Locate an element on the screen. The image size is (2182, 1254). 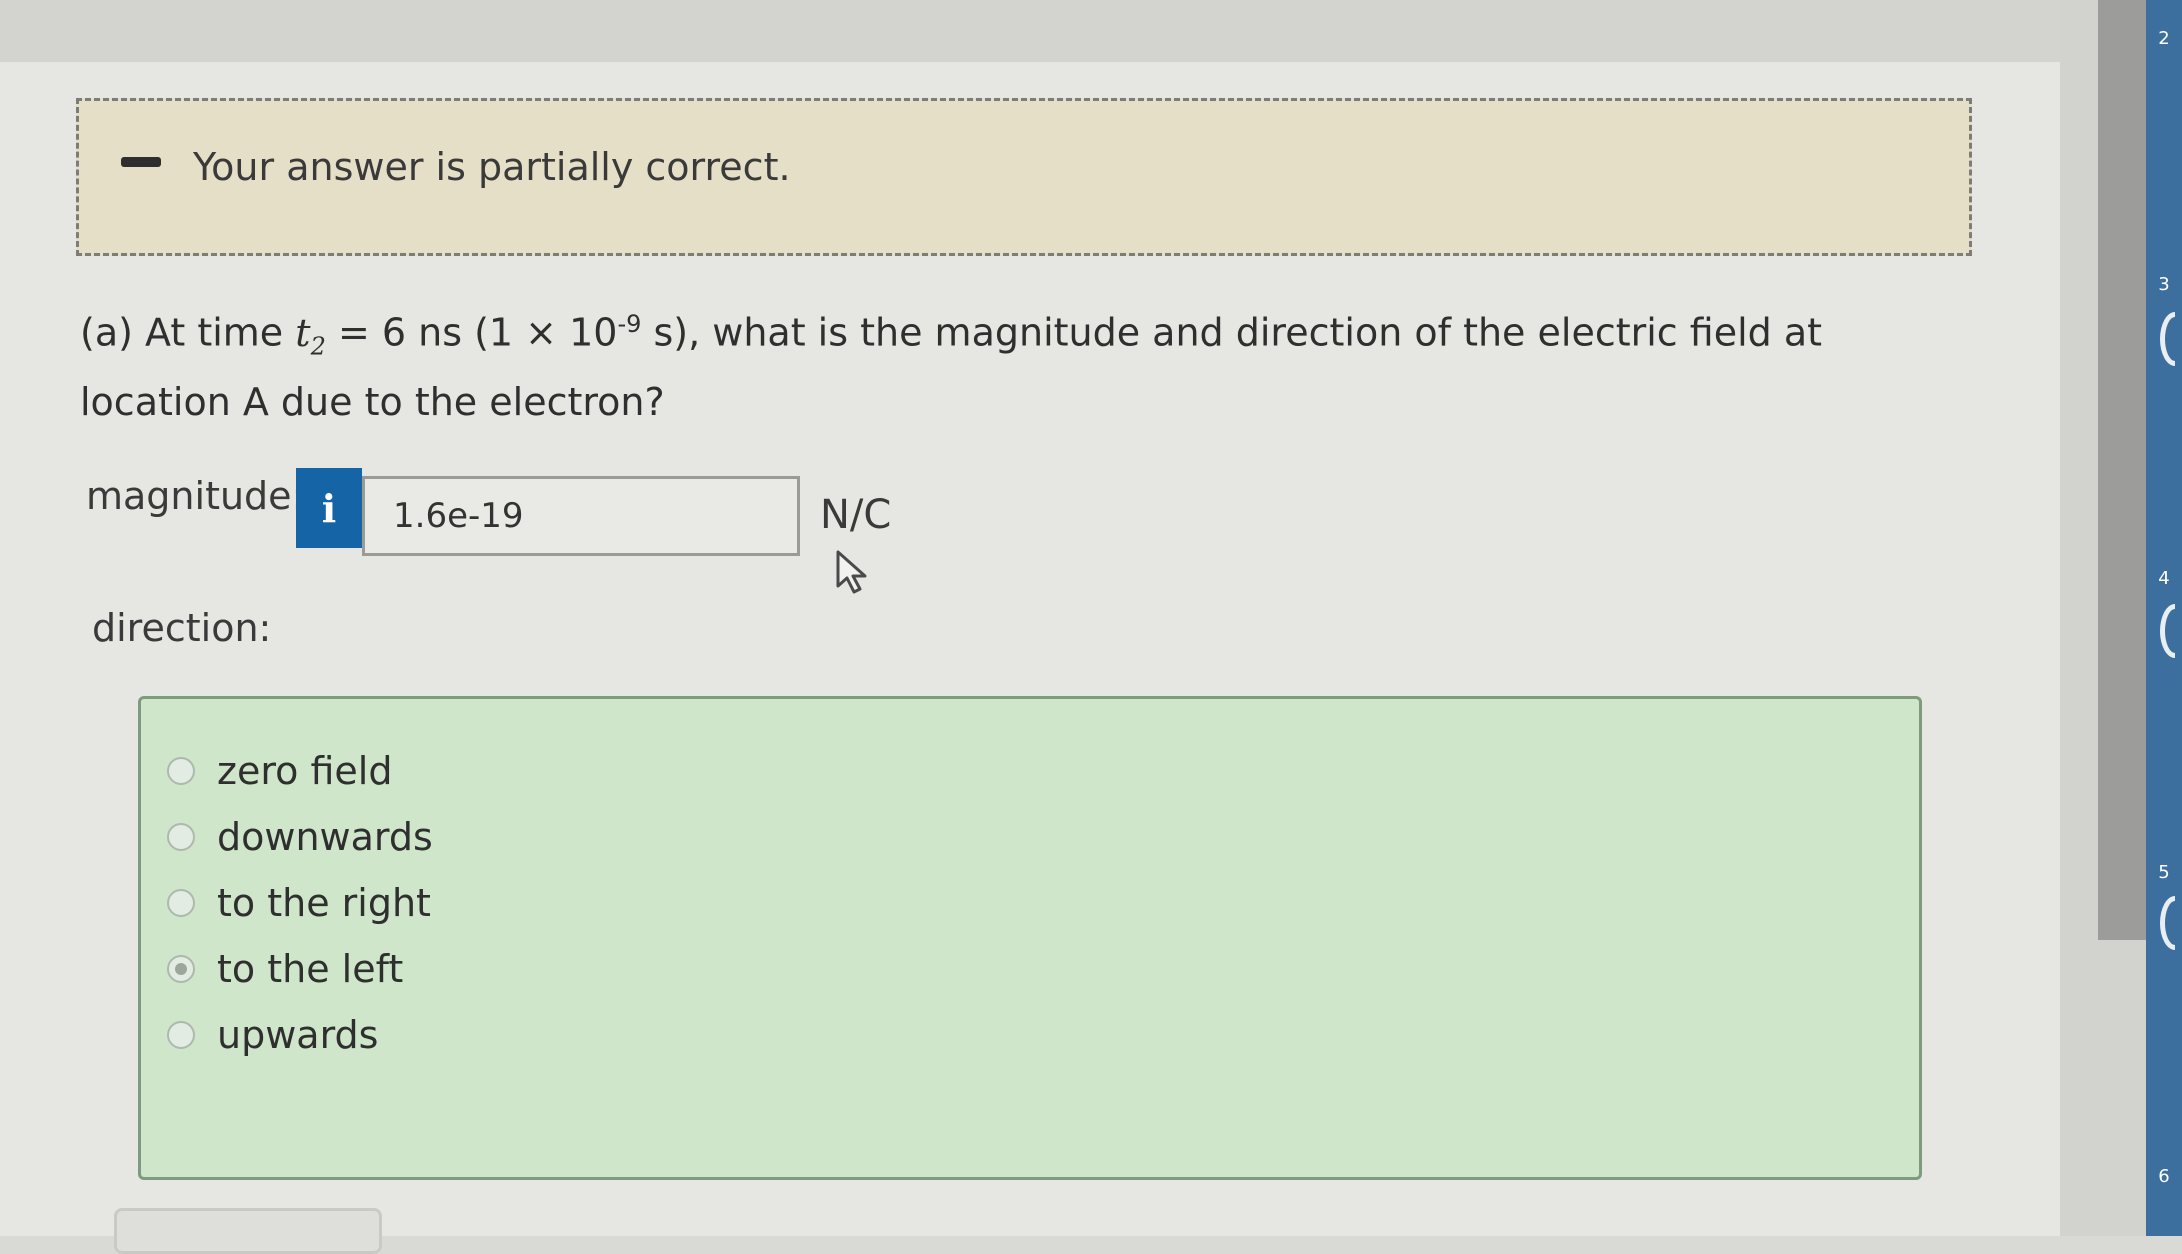
time-variable: t2 is located at coordinates (310, 335).